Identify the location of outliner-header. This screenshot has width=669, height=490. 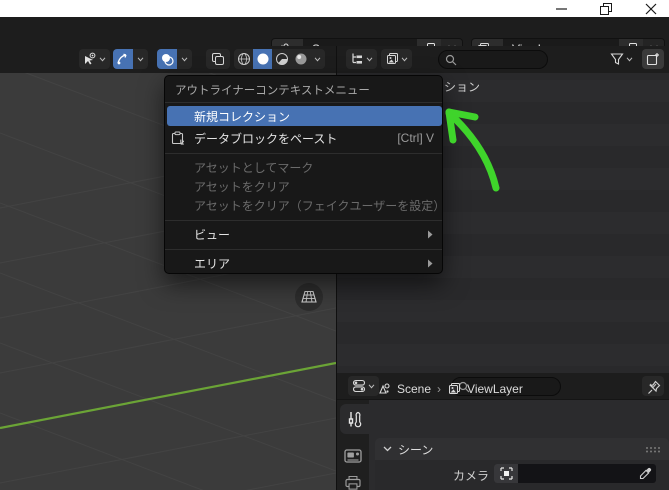
(503, 59).